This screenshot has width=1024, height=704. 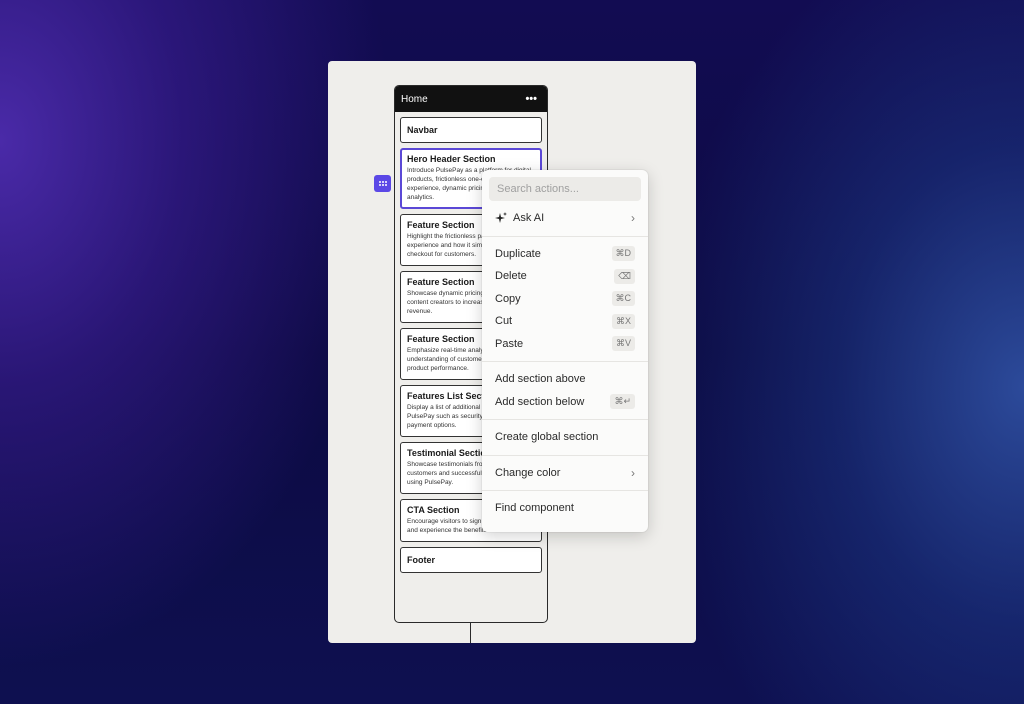 I want to click on ellipsis-icon: •••, so click(x=531, y=99).